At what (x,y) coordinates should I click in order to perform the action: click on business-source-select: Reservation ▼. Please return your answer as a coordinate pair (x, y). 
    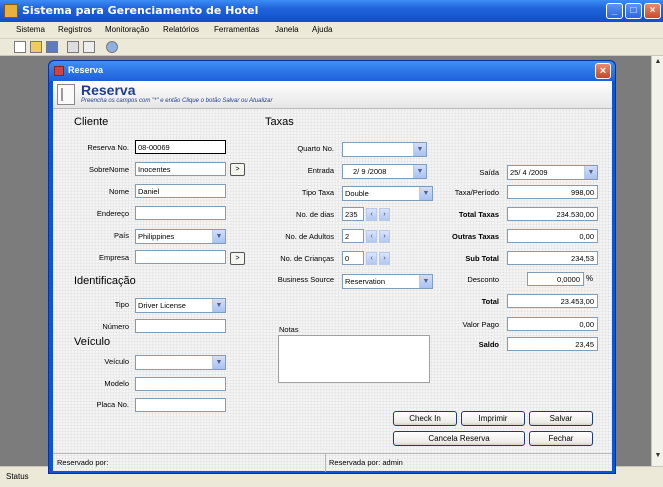
    Looking at the image, I should click on (387, 281).